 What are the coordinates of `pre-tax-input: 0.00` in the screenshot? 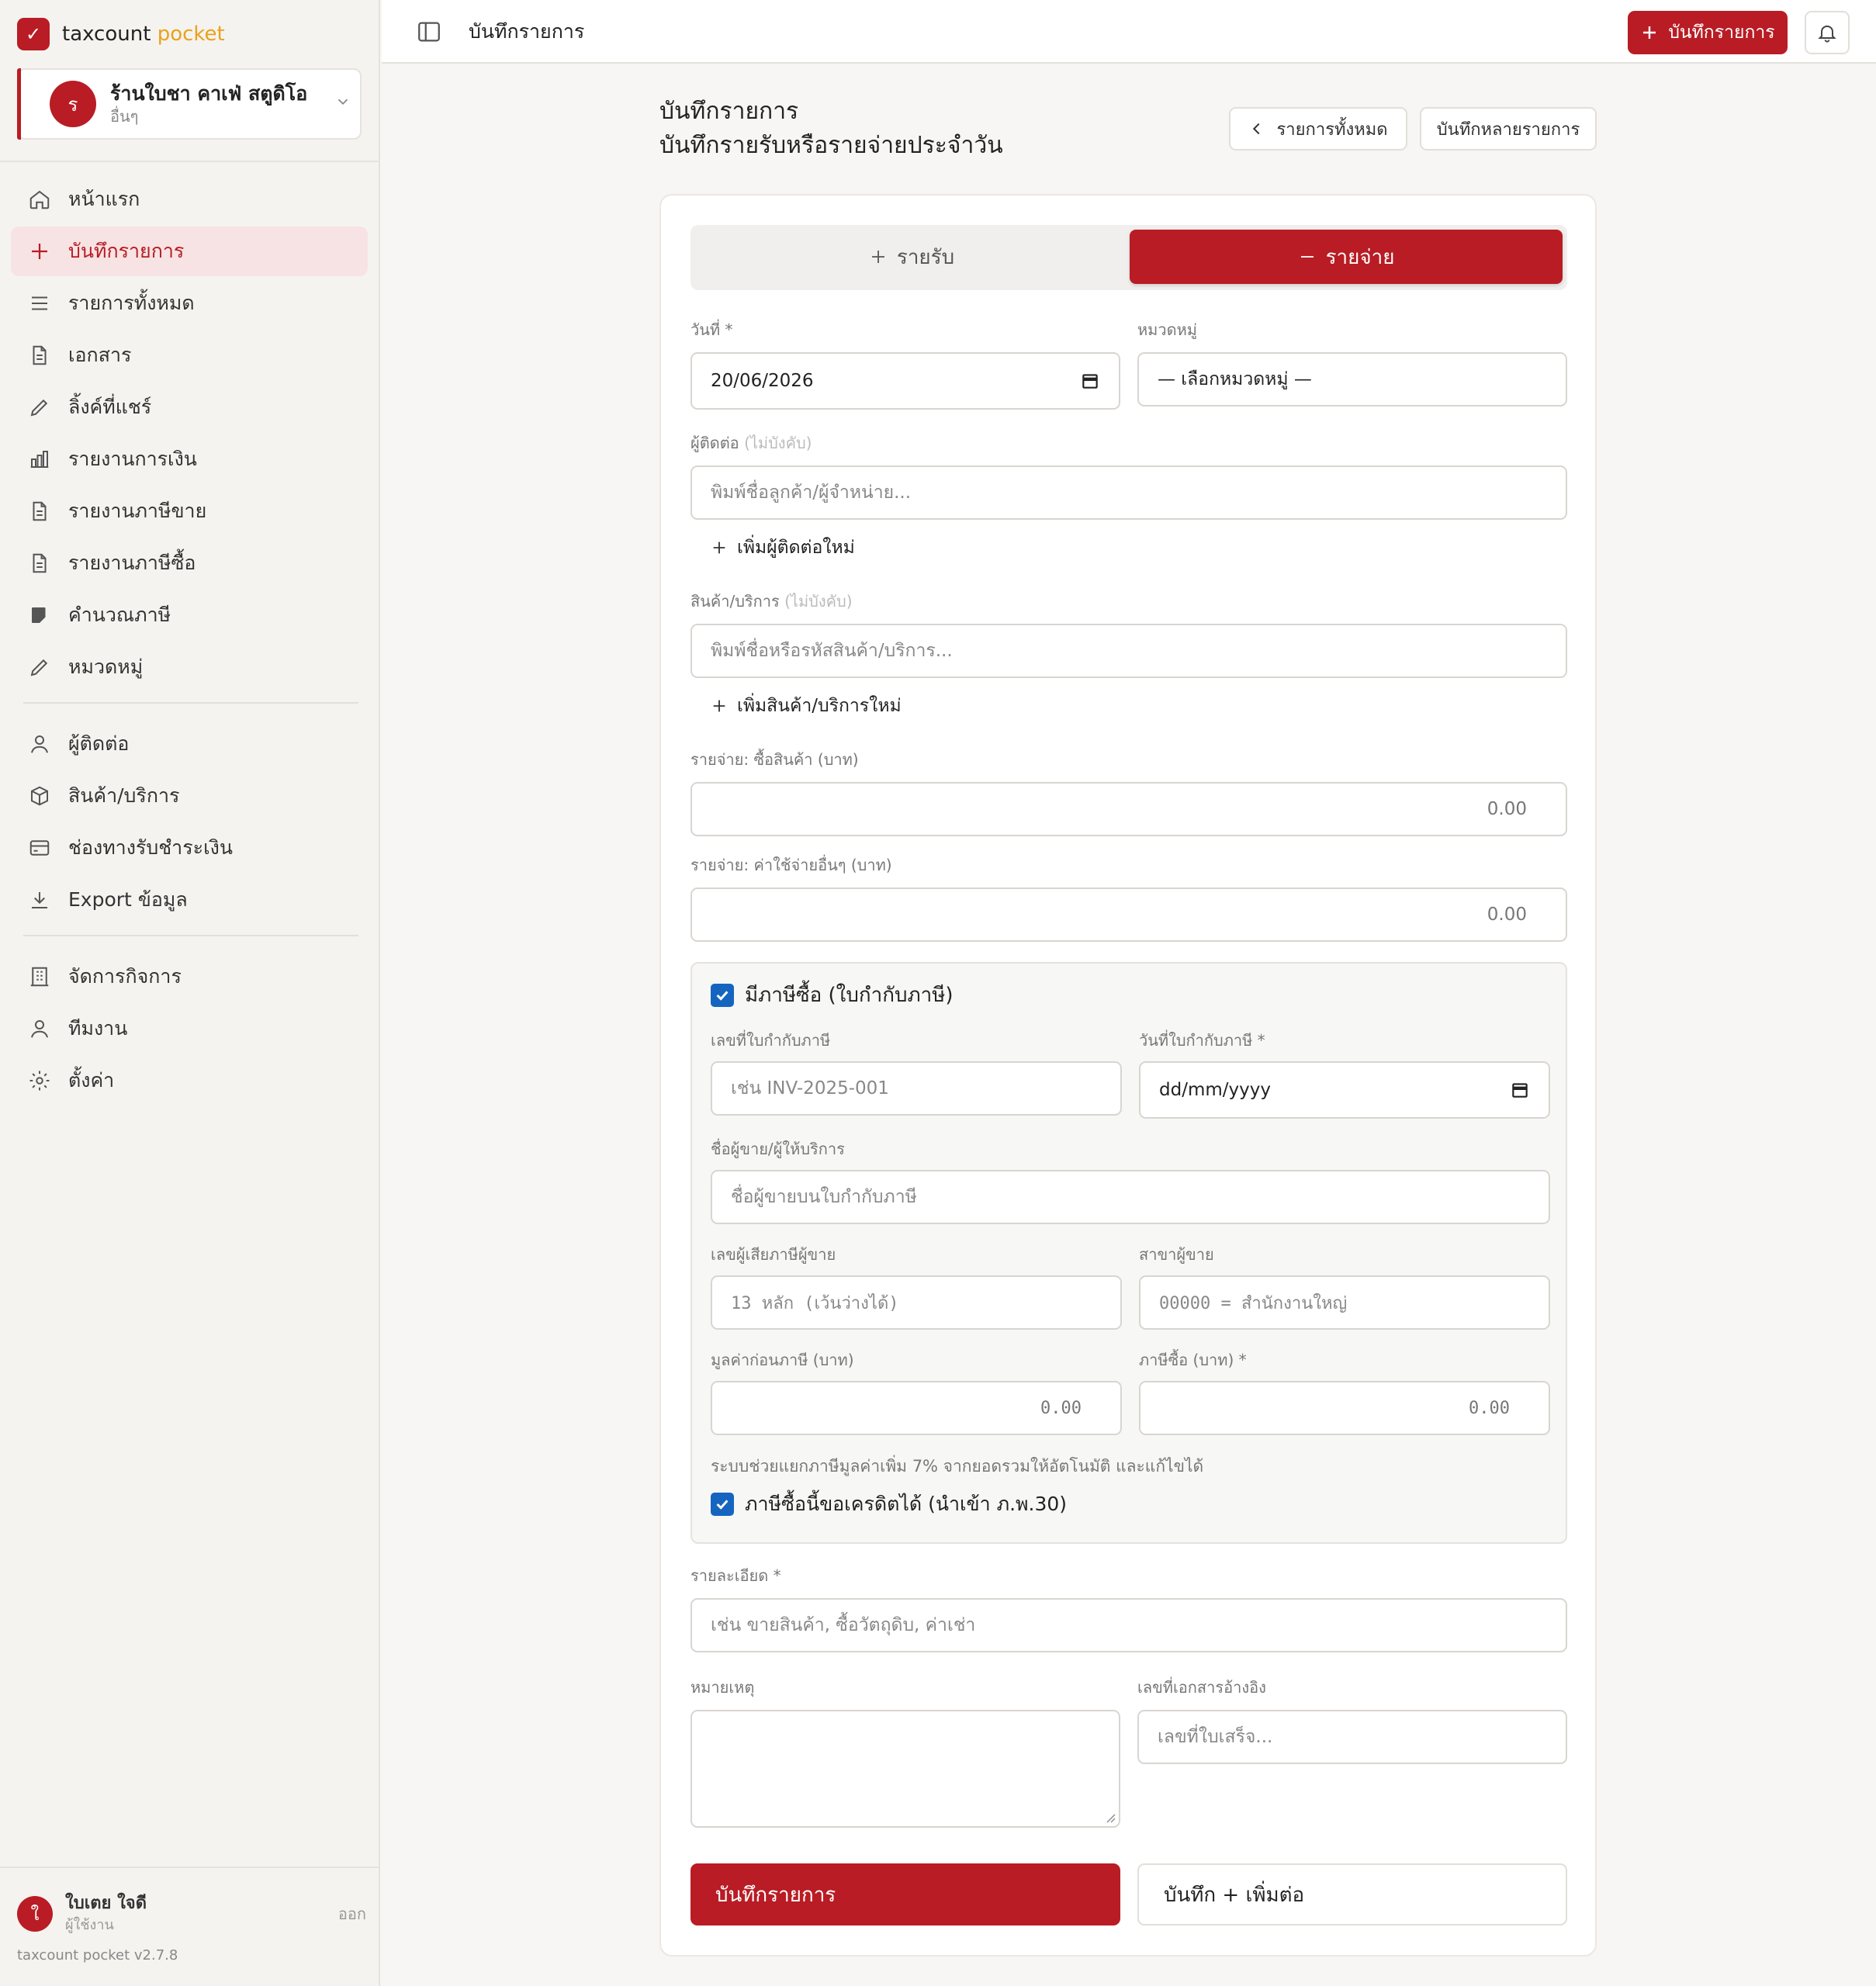 It's located at (916, 1408).